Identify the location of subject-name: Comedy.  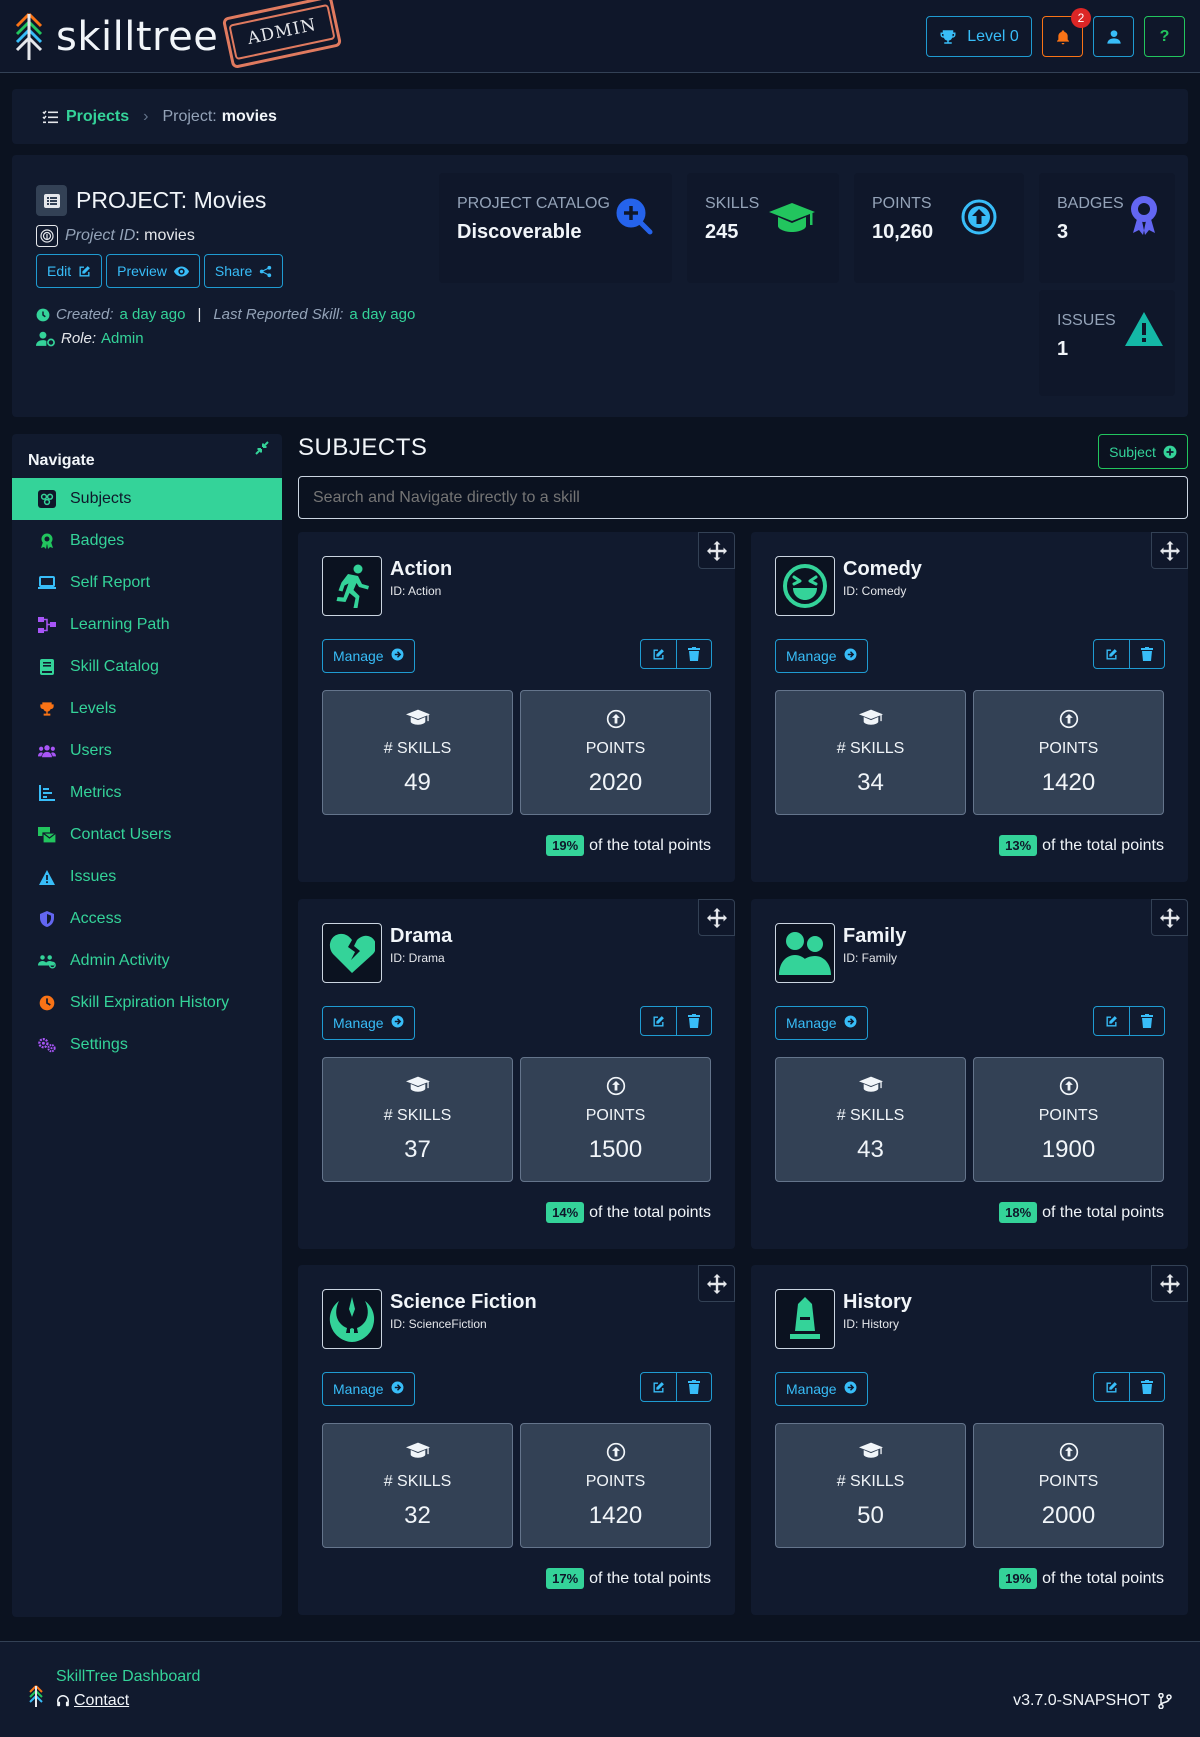
(882, 569).